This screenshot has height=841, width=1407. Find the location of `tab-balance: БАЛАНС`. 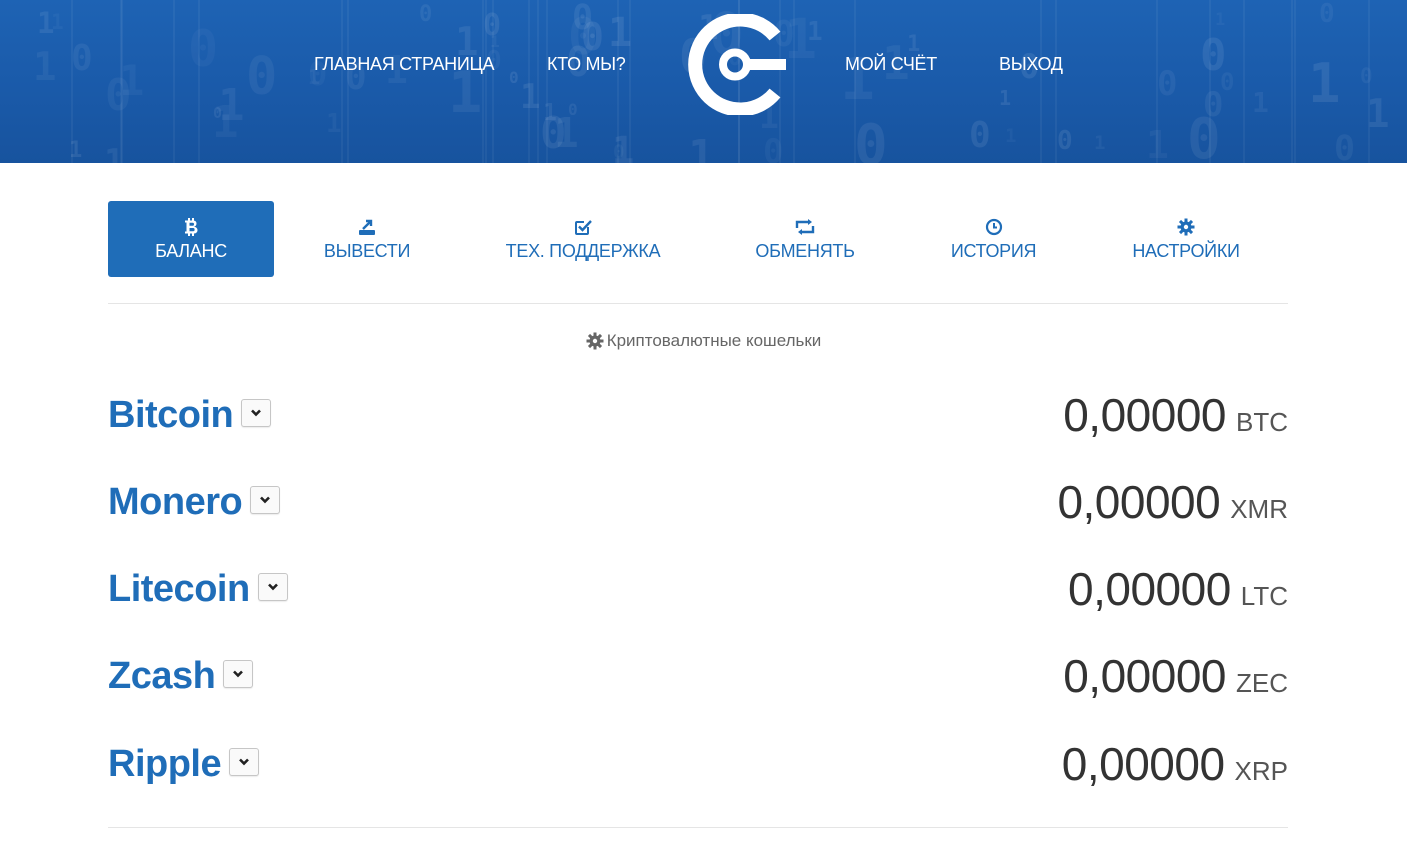

tab-balance: БАЛАНС is located at coordinates (191, 239).